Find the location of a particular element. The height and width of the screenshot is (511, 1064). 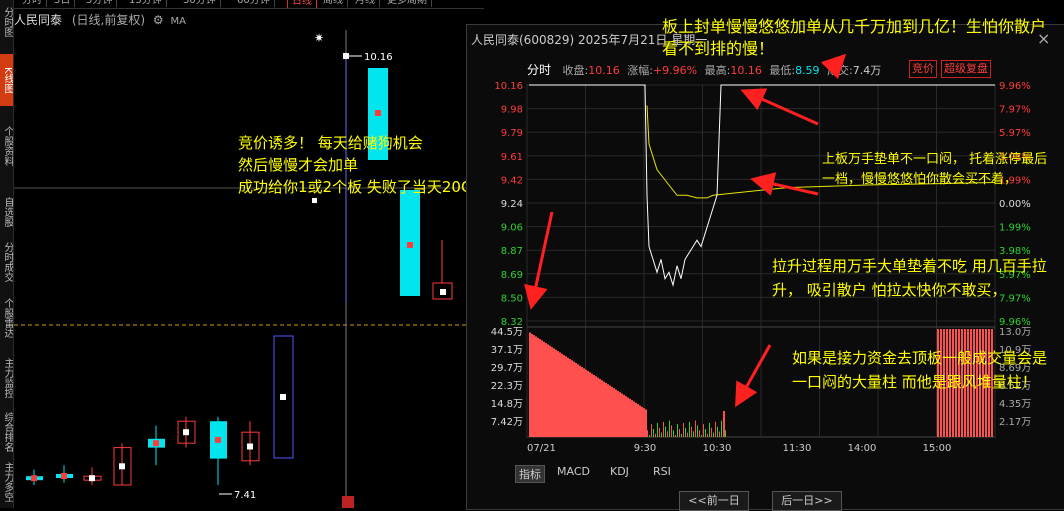

tab-3: 15分钟 is located at coordinates (146, 3).